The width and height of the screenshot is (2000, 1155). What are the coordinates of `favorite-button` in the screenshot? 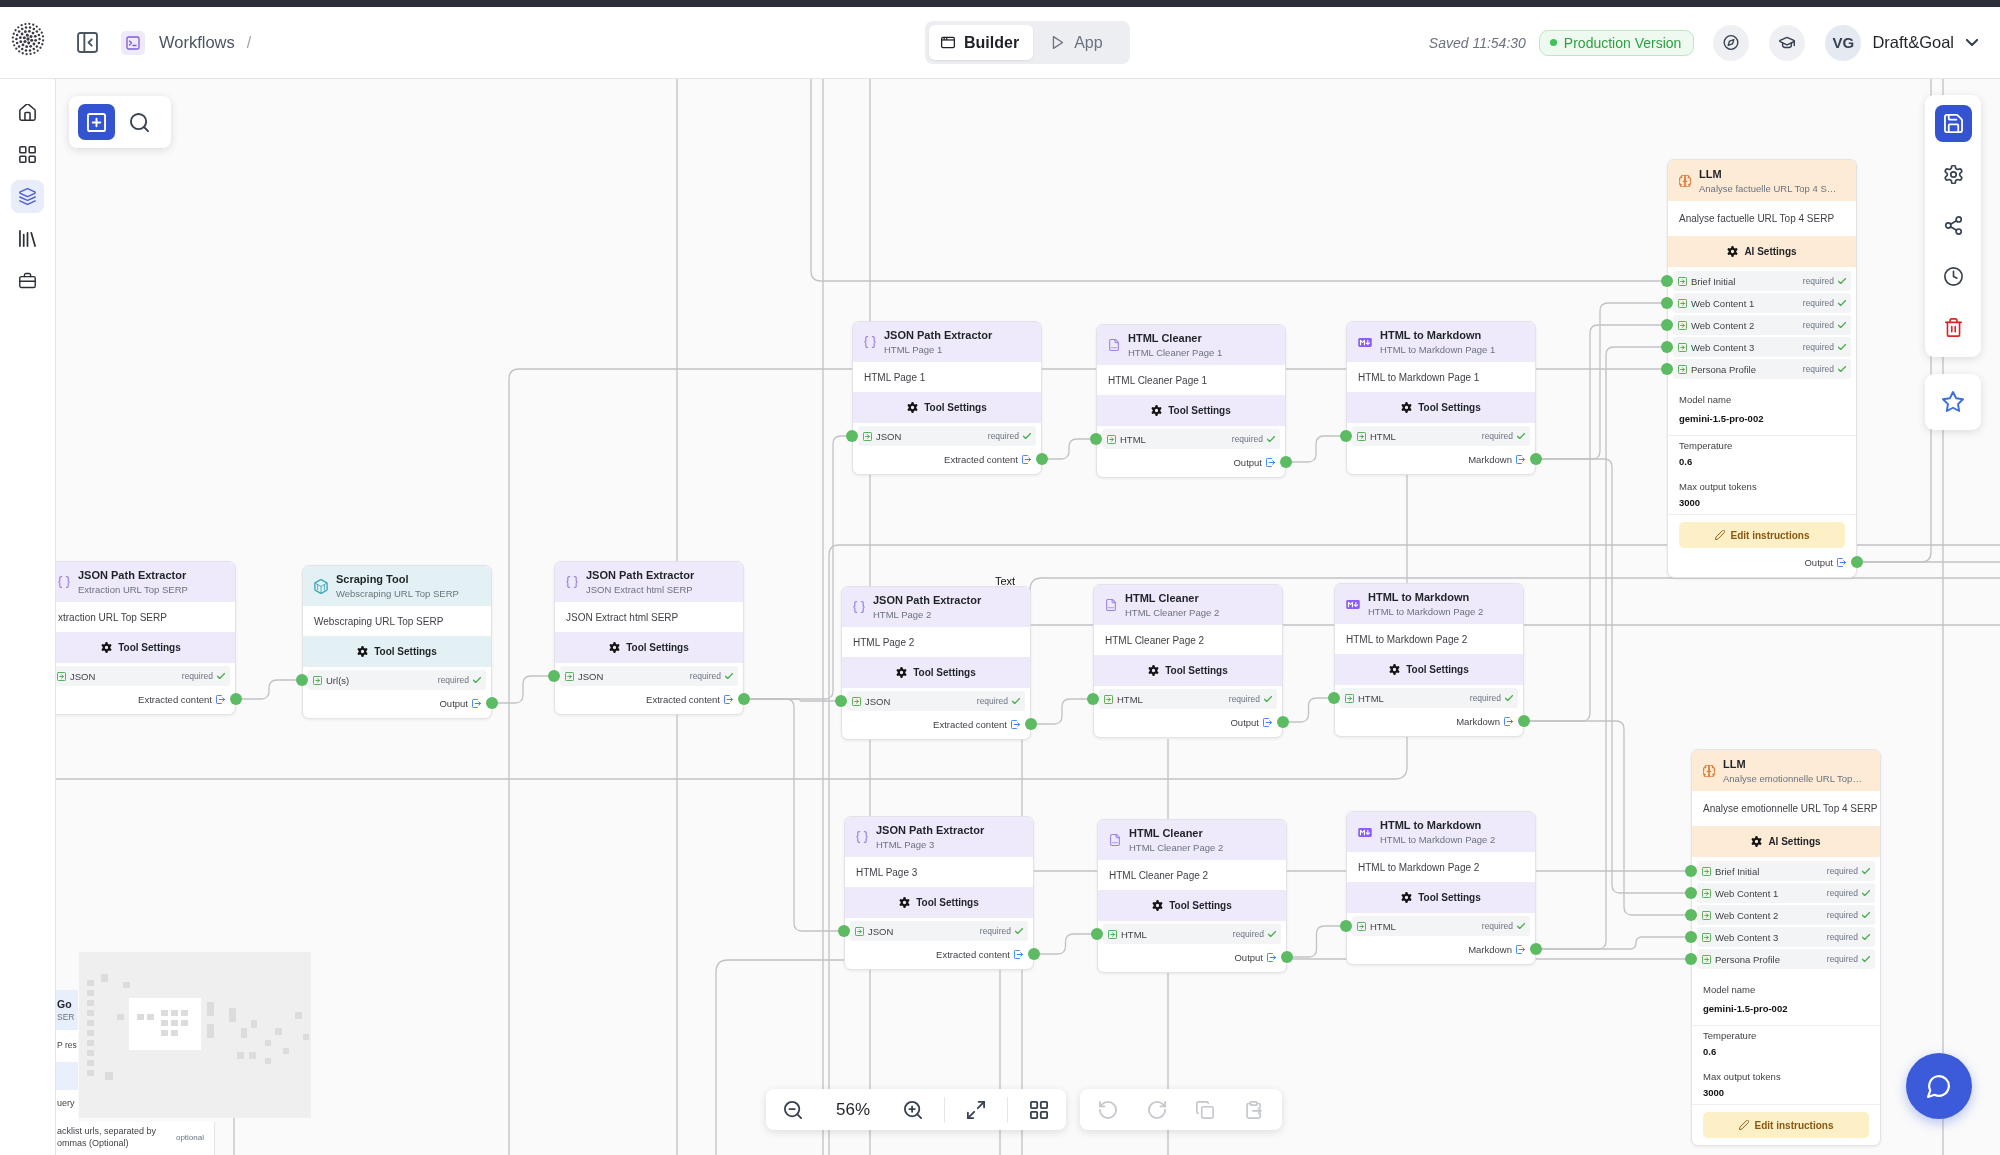 It's located at (1953, 402).